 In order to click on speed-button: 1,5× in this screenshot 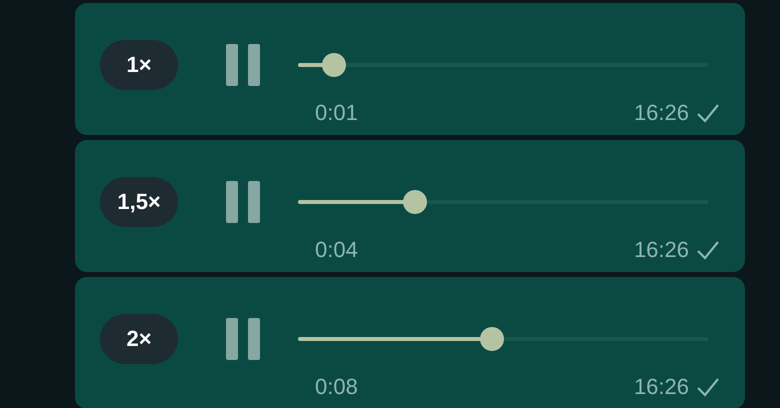, I will do `click(139, 202)`.